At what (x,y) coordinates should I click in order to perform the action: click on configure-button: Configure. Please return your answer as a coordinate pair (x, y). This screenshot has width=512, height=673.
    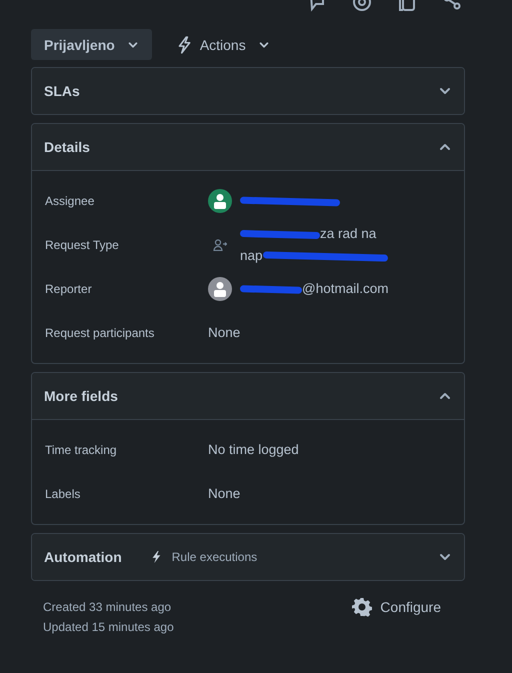
    Looking at the image, I should click on (396, 607).